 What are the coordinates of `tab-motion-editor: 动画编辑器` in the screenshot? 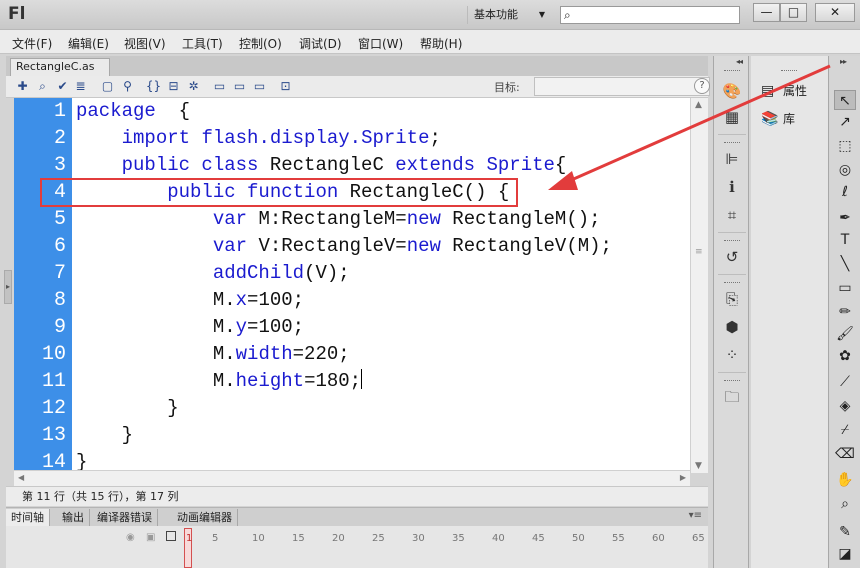 It's located at (205, 518).